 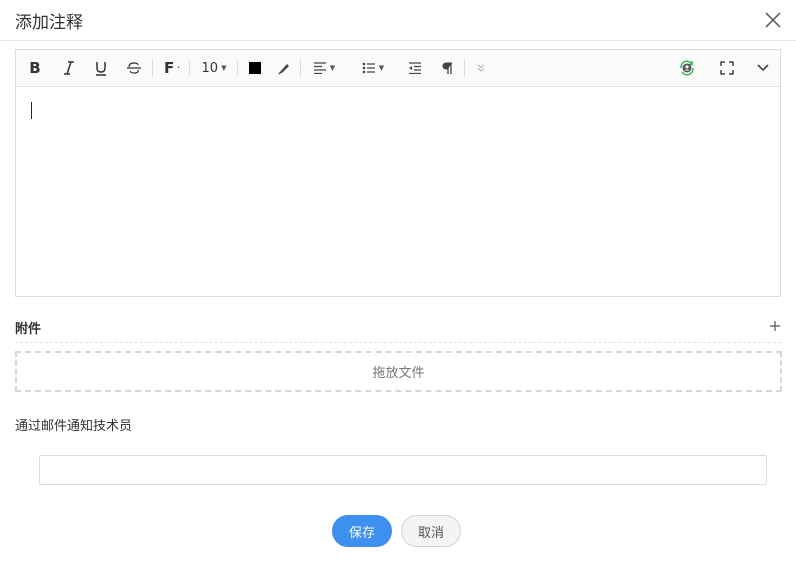 I want to click on attachments-divider, so click(x=398, y=342).